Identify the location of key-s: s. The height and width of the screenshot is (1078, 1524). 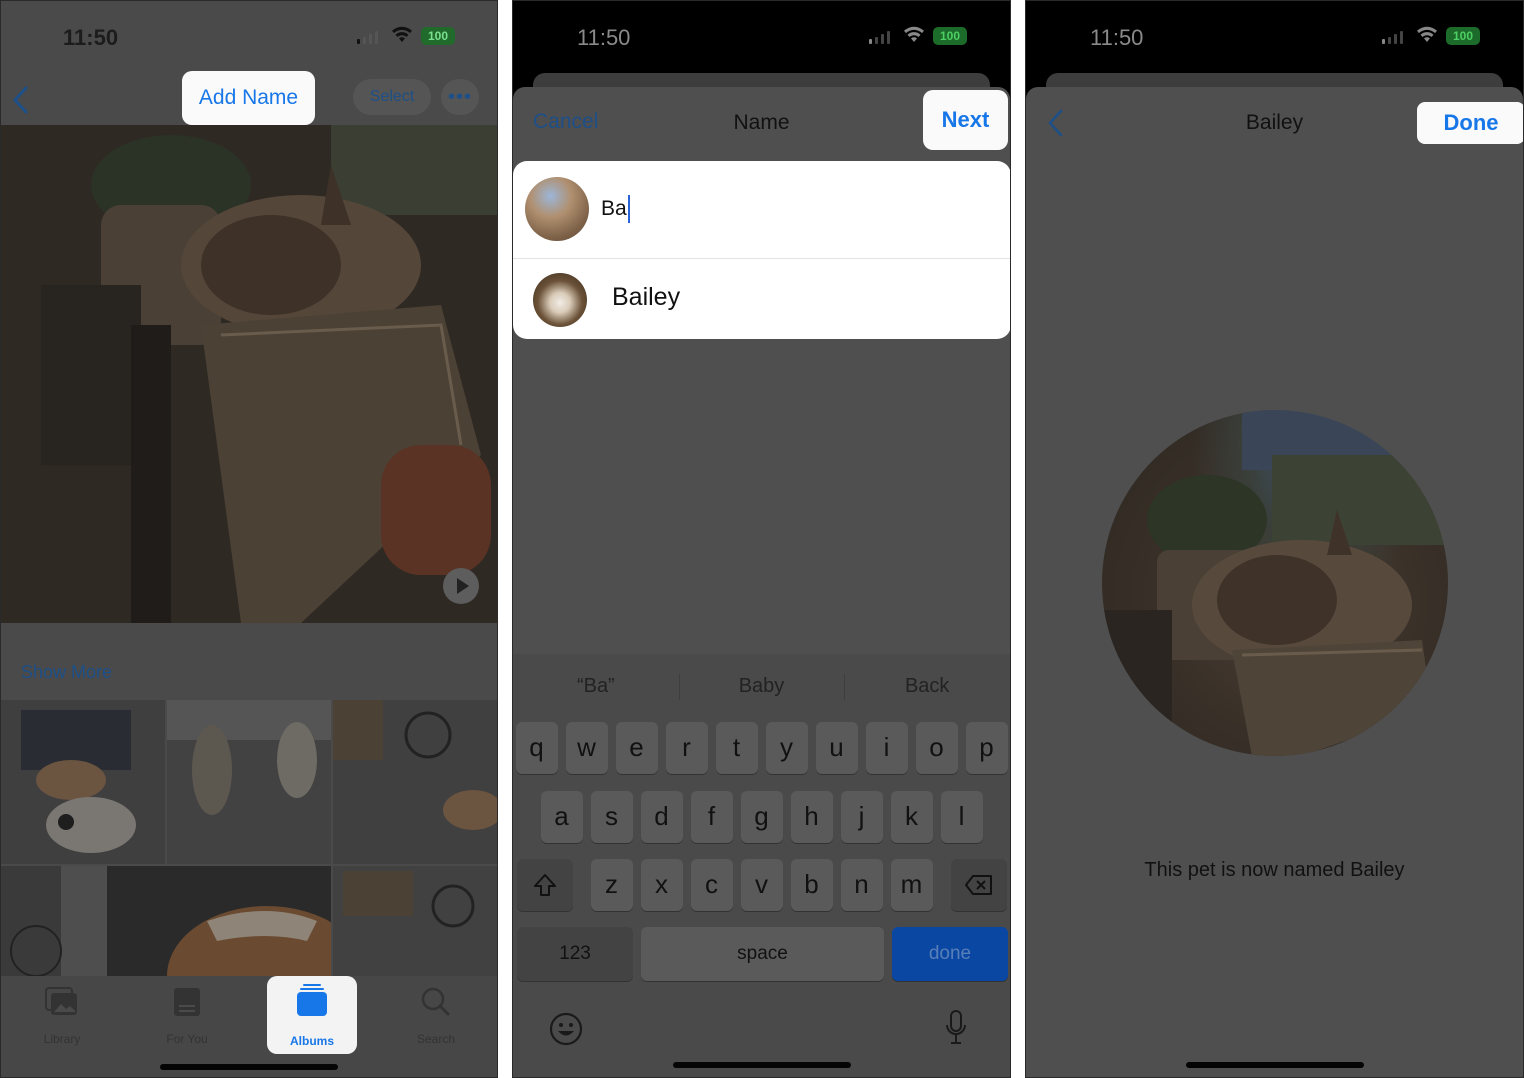
(611, 817).